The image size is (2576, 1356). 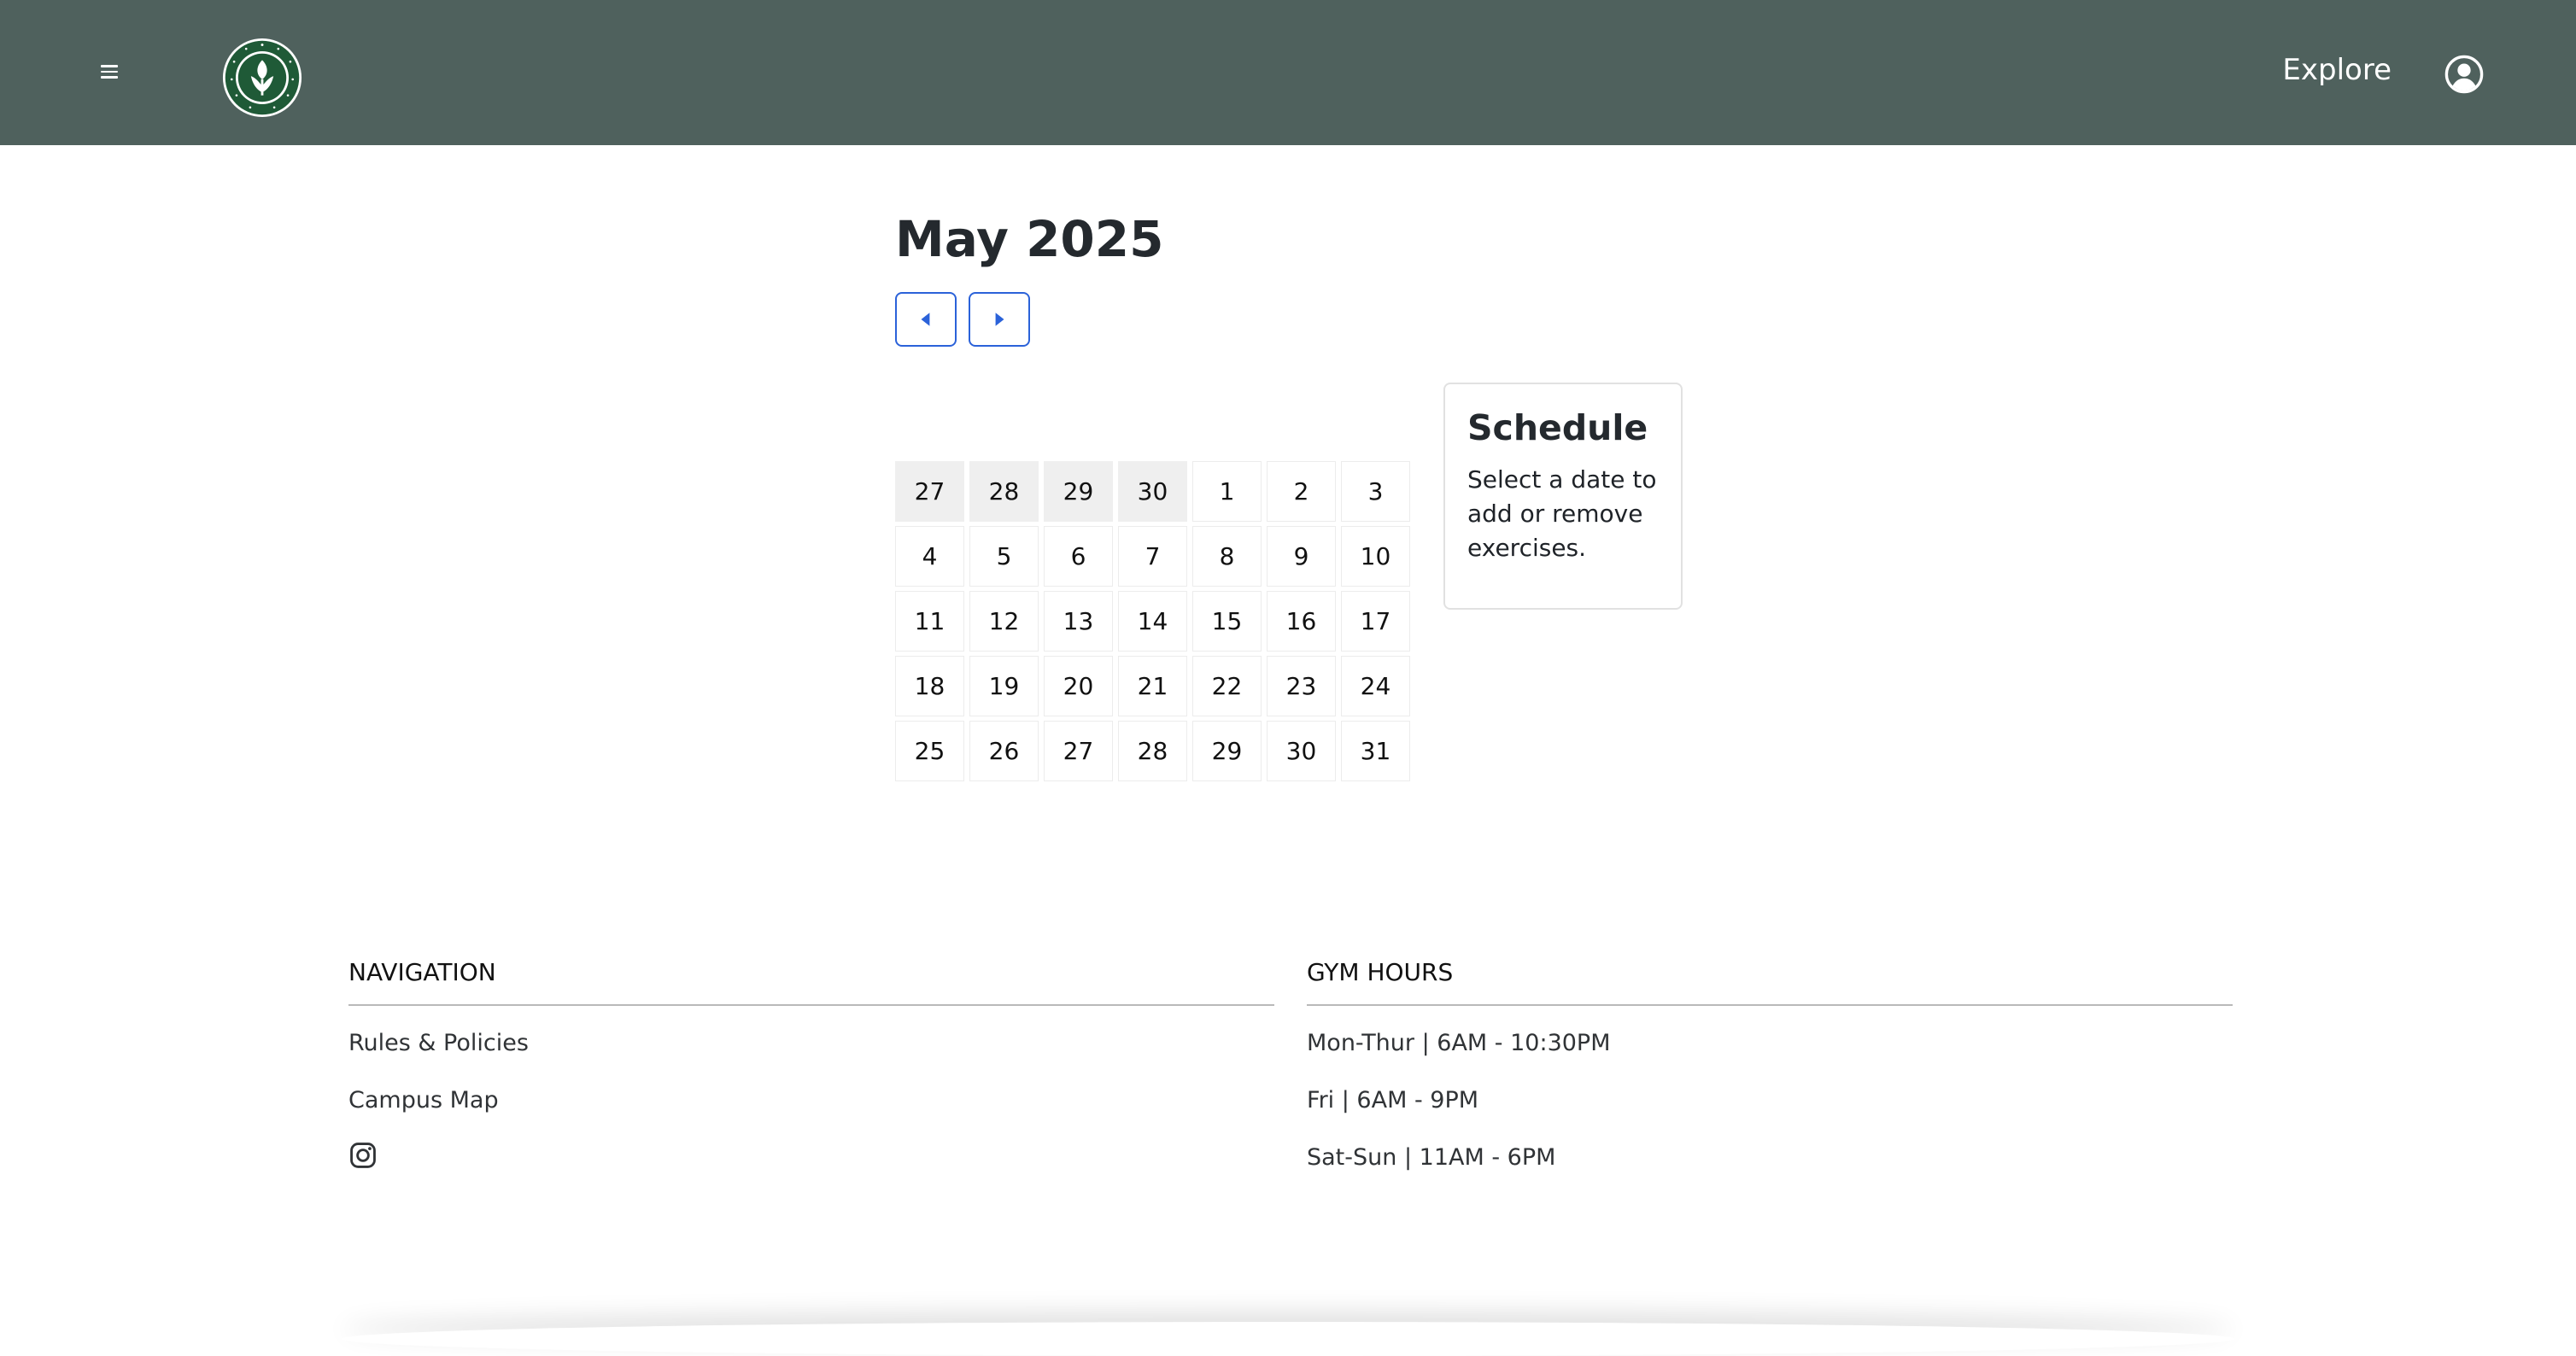 I want to click on caret-right-icon, so click(x=999, y=319).